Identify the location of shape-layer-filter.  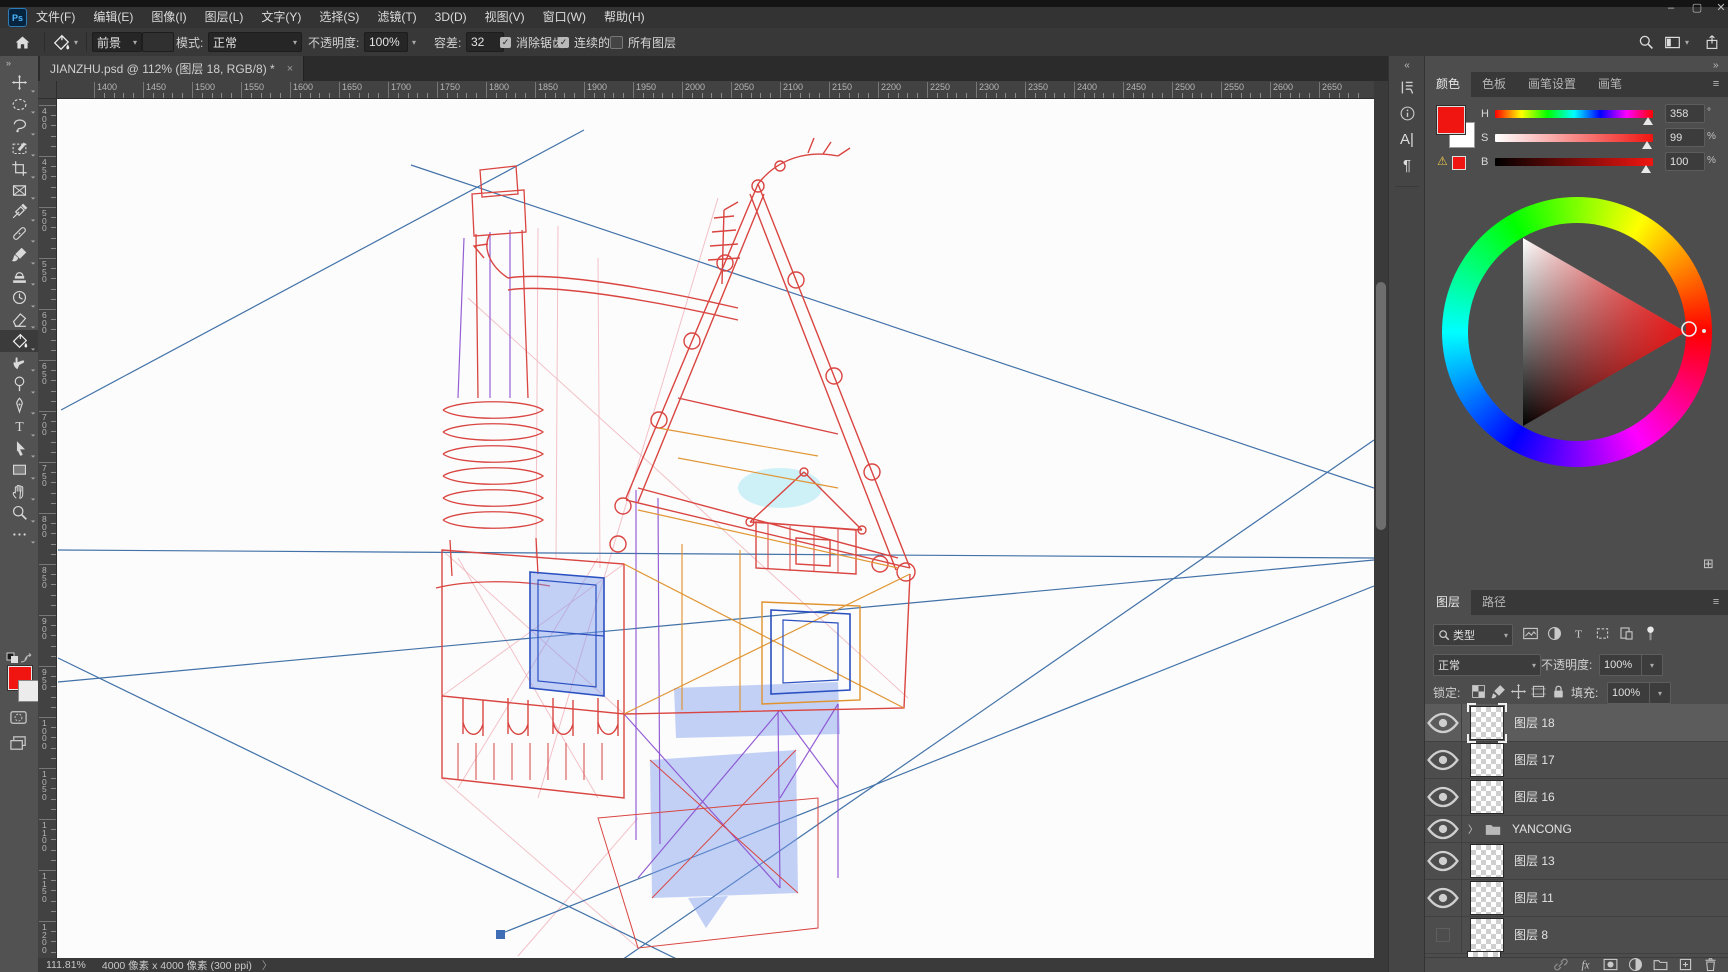
(1602, 633).